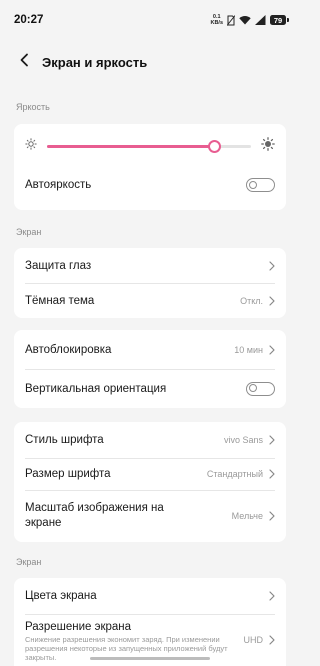 This screenshot has height=666, width=320. I want to click on wifi-icon, so click(245, 20).